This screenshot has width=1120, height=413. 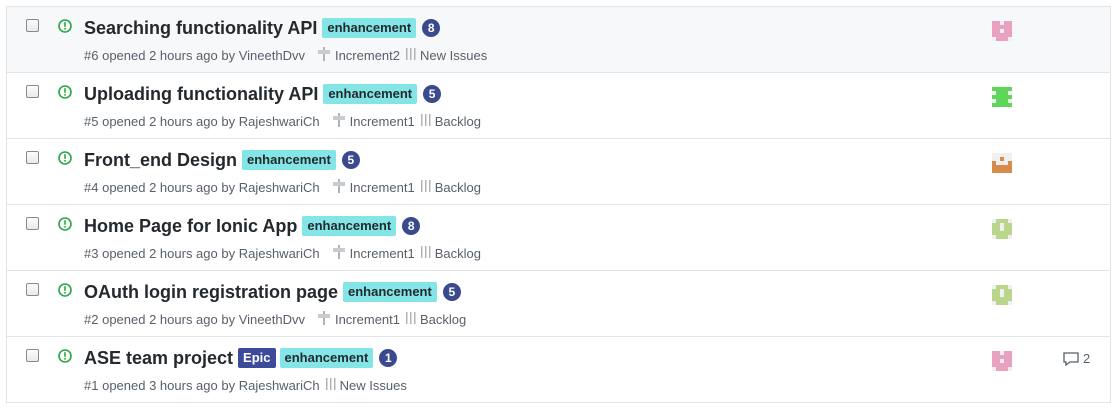 I want to click on issue-number: #4, so click(x=91, y=187).